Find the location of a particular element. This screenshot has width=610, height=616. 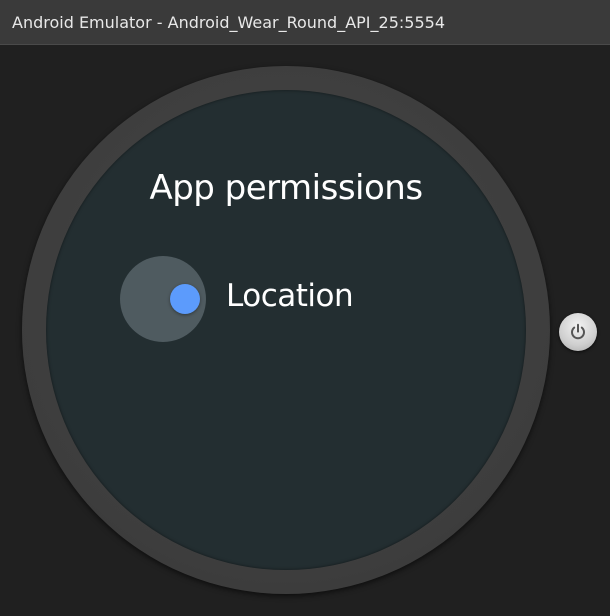

power-button is located at coordinates (578, 332).